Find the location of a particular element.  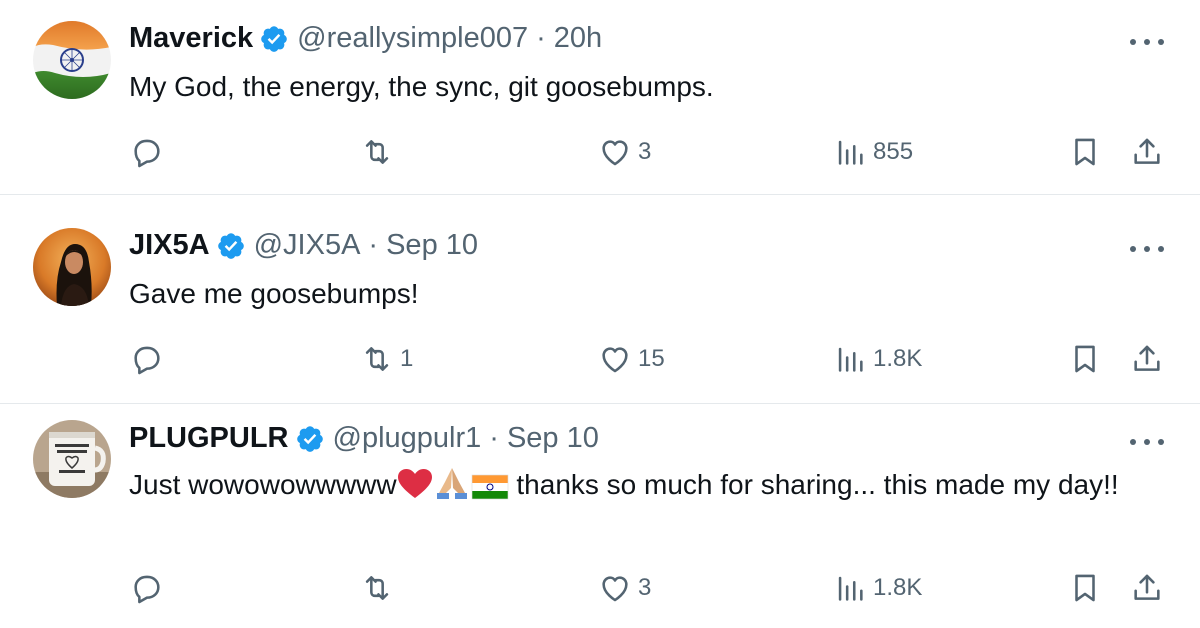

tweet-header: Maverick @reallysimple007 · 20h is located at coordinates (365, 38).